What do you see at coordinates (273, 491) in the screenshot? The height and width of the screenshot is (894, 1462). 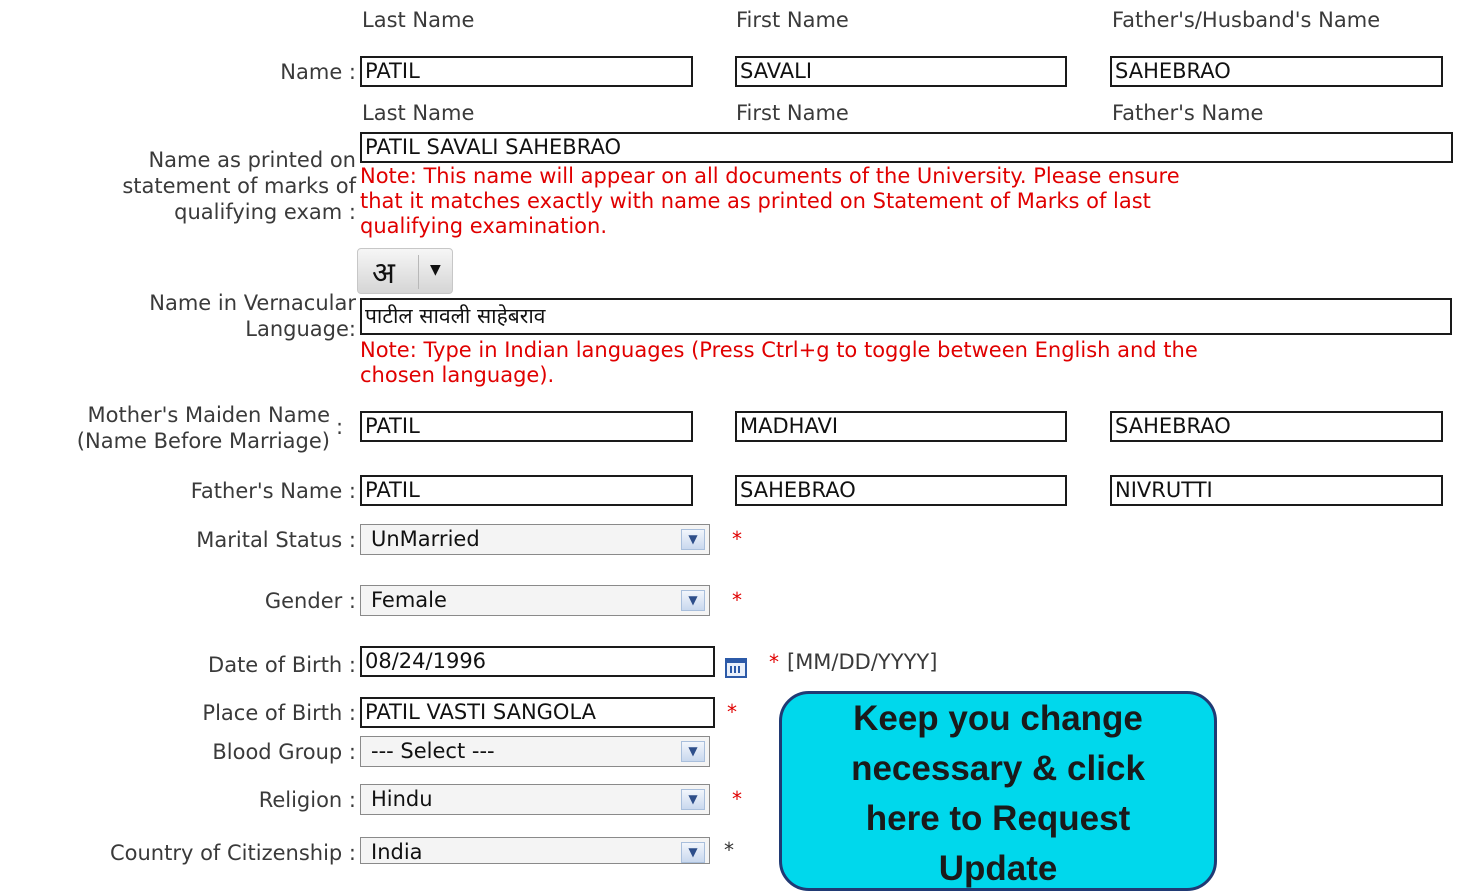 I see `father-name-label: Father's Name :` at bounding box center [273, 491].